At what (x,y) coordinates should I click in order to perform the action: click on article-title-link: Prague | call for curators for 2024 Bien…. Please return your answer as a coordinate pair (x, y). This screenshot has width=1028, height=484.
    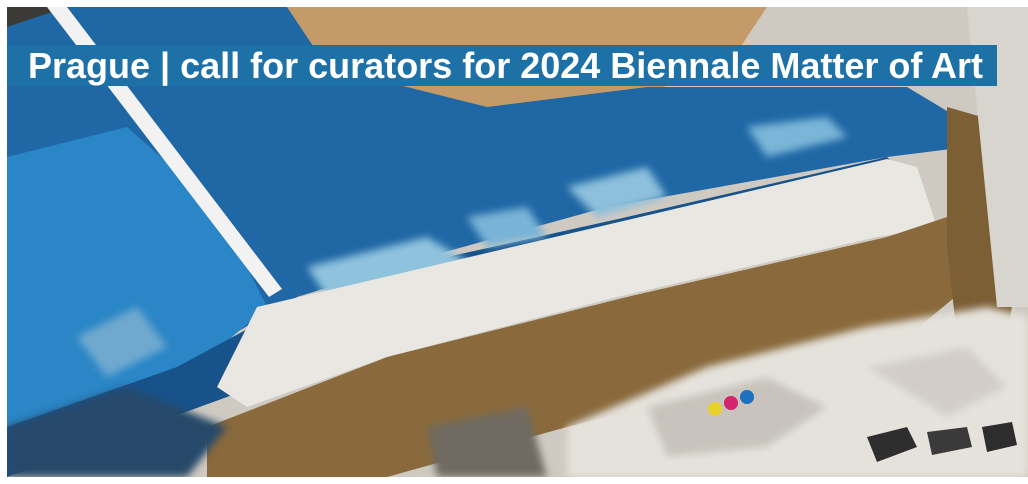
    Looking at the image, I should click on (507, 65).